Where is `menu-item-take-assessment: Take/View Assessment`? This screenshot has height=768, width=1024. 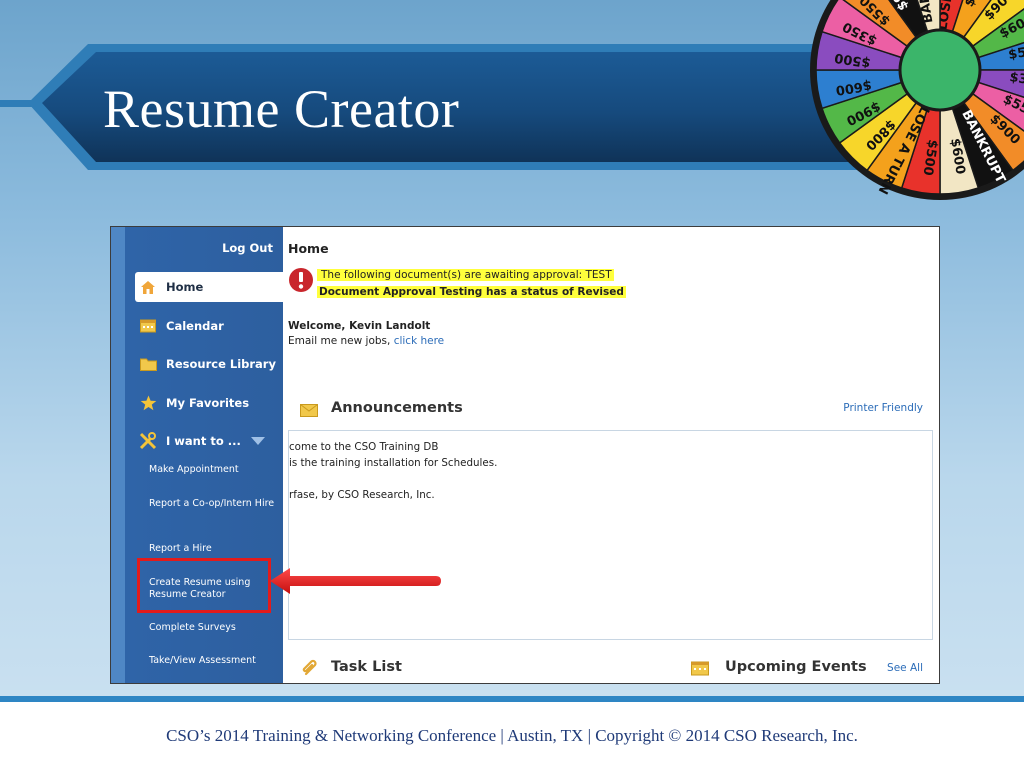 menu-item-take-assessment: Take/View Assessment is located at coordinates (212, 661).